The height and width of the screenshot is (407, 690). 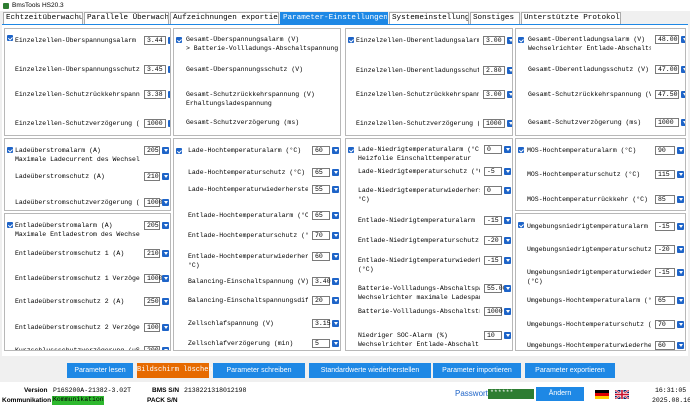 What do you see at coordinates (665, 150) in the screenshot?
I see `parameter-value-input: 90` at bounding box center [665, 150].